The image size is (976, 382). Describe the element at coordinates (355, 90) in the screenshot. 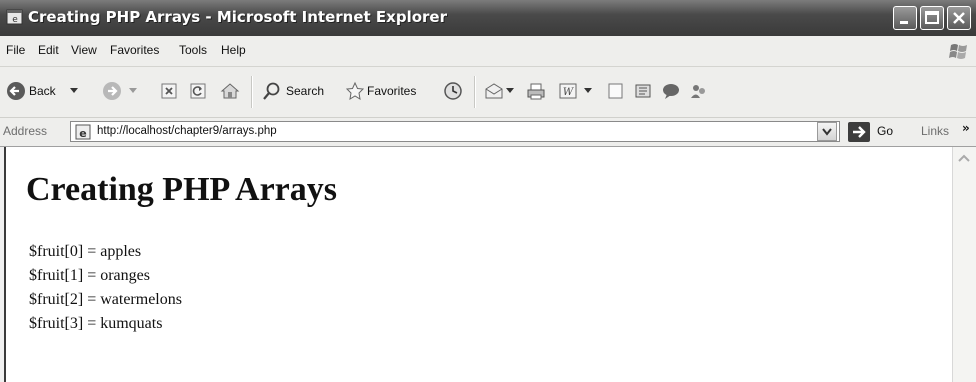

I see `star-icon` at that location.